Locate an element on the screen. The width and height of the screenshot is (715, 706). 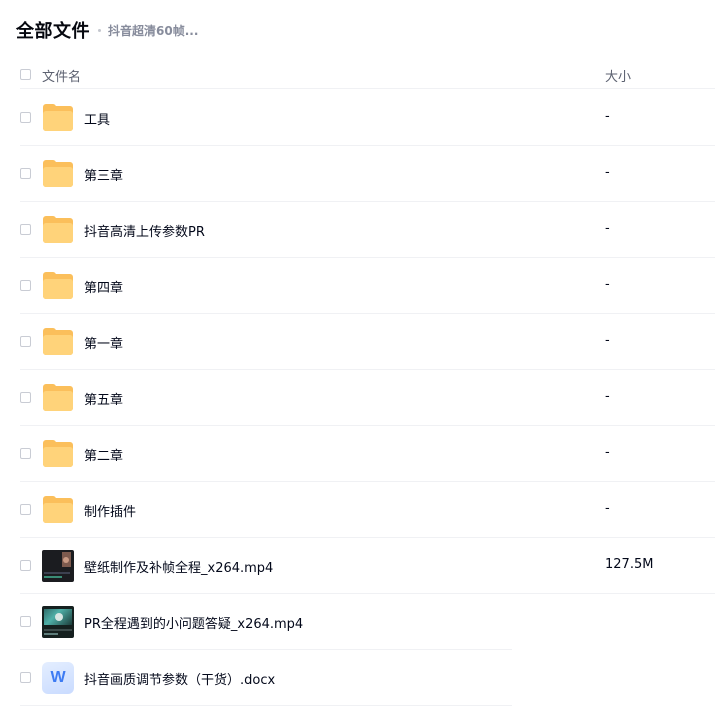
file-row-folder: 第五章 - is located at coordinates (367, 398).